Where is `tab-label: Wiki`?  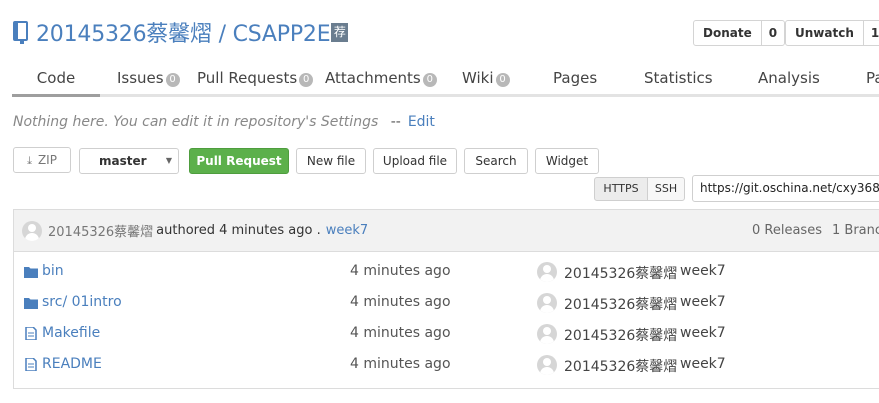
tab-label: Wiki is located at coordinates (478, 78).